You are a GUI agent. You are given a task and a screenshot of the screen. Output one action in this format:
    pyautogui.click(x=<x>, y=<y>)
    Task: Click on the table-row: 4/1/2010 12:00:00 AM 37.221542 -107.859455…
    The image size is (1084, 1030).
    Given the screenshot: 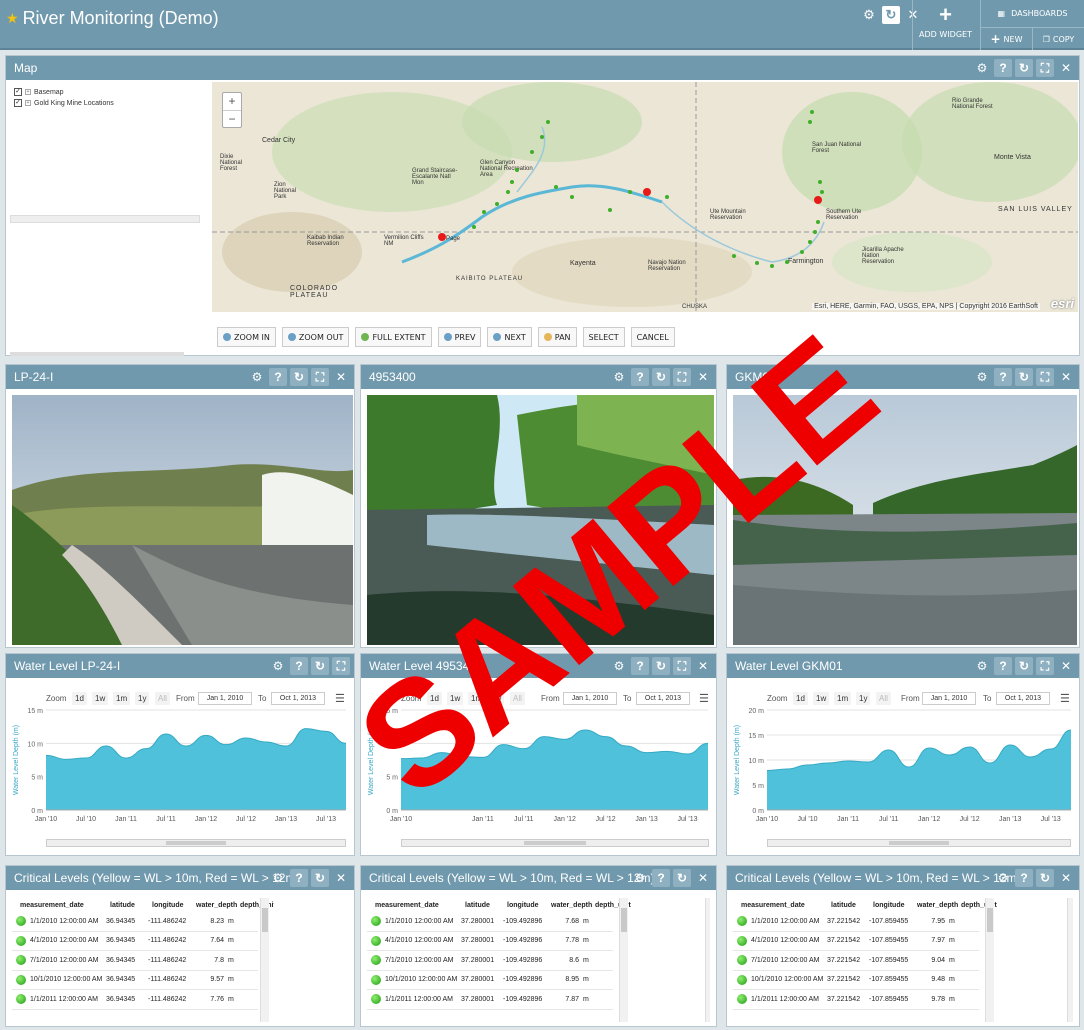 What is the action you would take?
    pyautogui.click(x=856, y=941)
    